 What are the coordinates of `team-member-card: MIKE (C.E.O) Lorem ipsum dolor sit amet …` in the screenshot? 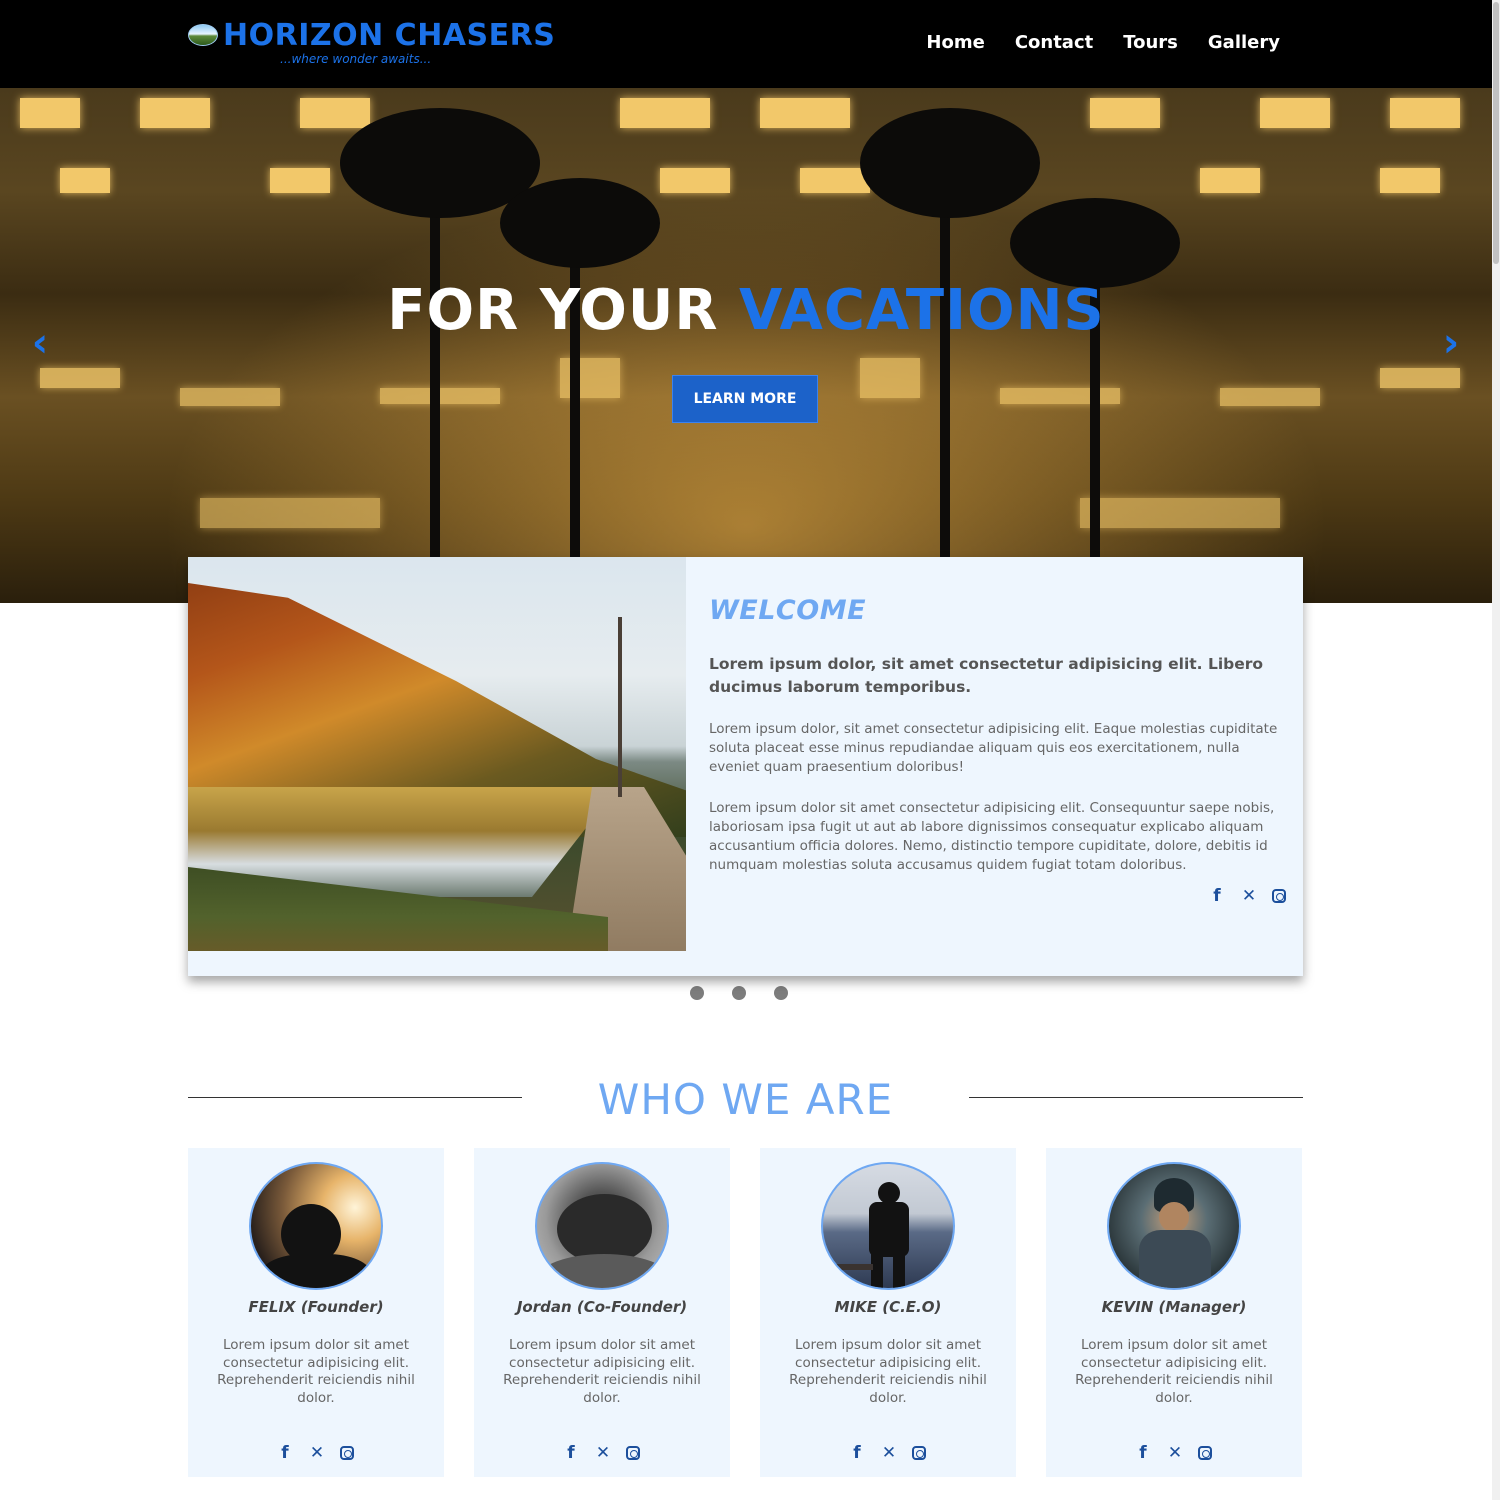 It's located at (888, 1312).